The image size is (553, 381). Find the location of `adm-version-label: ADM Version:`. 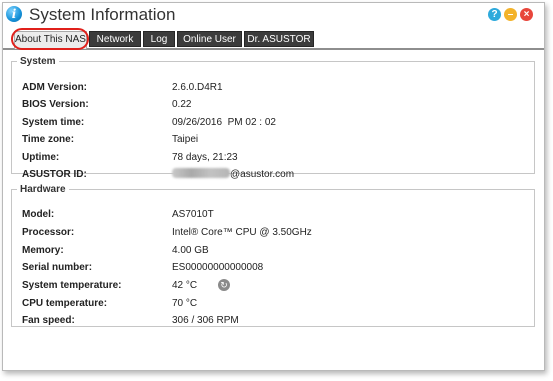

adm-version-label: ADM Version: is located at coordinates (55, 87).